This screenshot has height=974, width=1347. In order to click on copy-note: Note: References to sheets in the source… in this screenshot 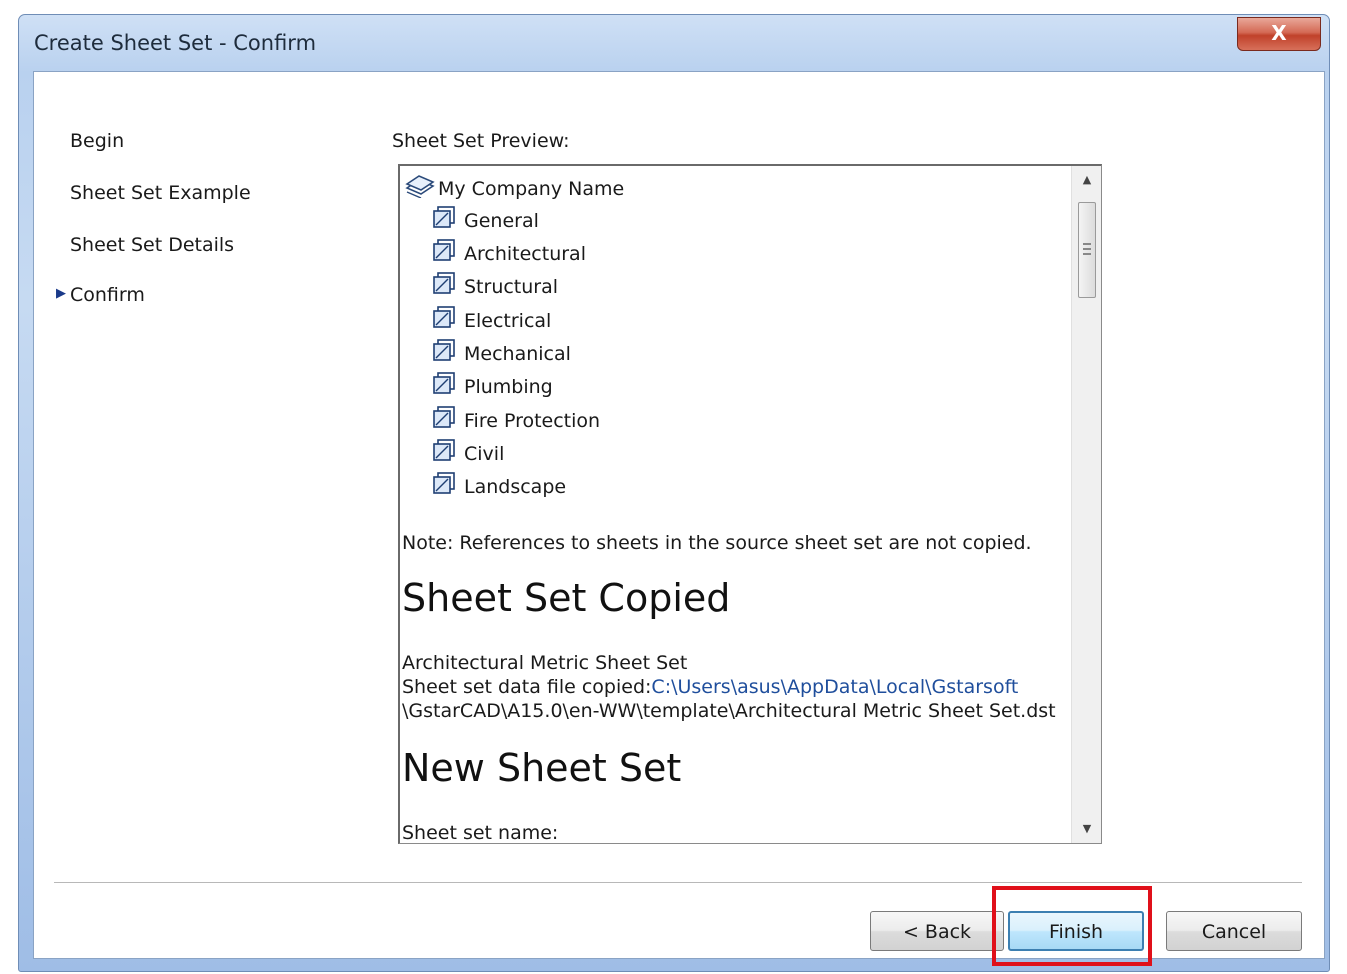, I will do `click(717, 543)`.